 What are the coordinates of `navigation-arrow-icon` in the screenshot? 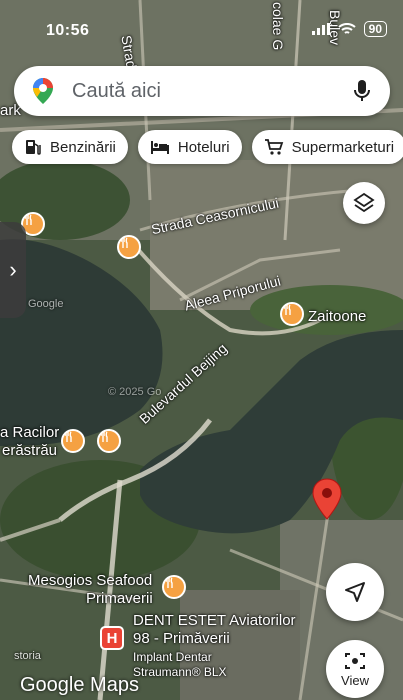 It's located at (355, 592).